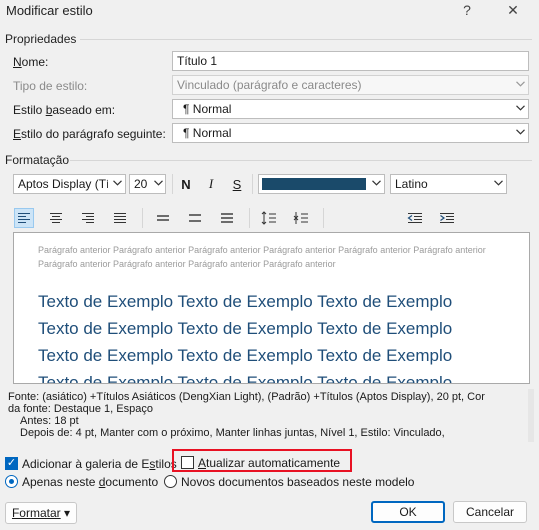  I want to click on description-scrollbar, so click(531, 415).